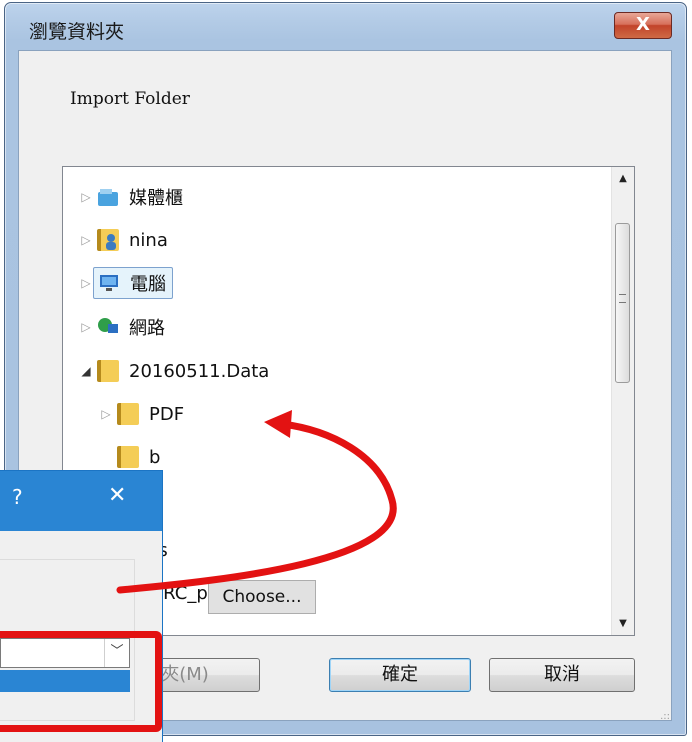 The image size is (692, 742). I want to click on tree-item-label: 電腦, so click(148, 284).